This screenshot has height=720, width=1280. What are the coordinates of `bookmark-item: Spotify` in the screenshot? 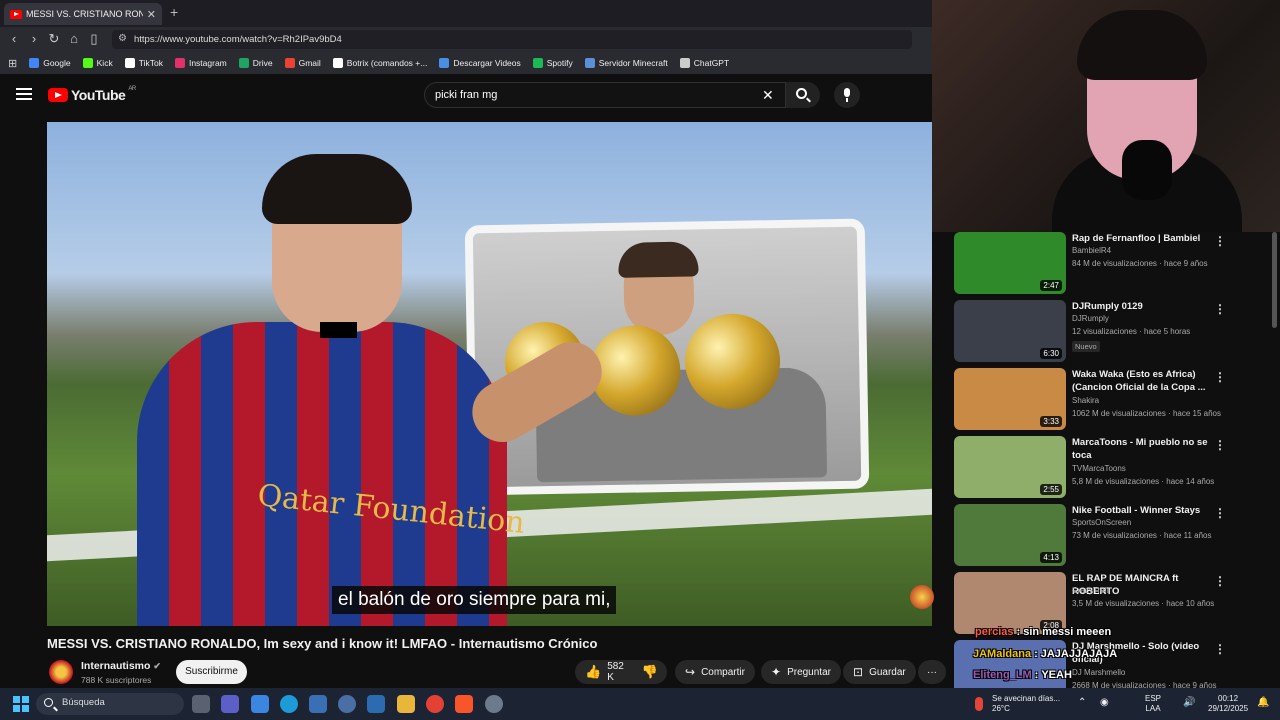 It's located at (552, 63).